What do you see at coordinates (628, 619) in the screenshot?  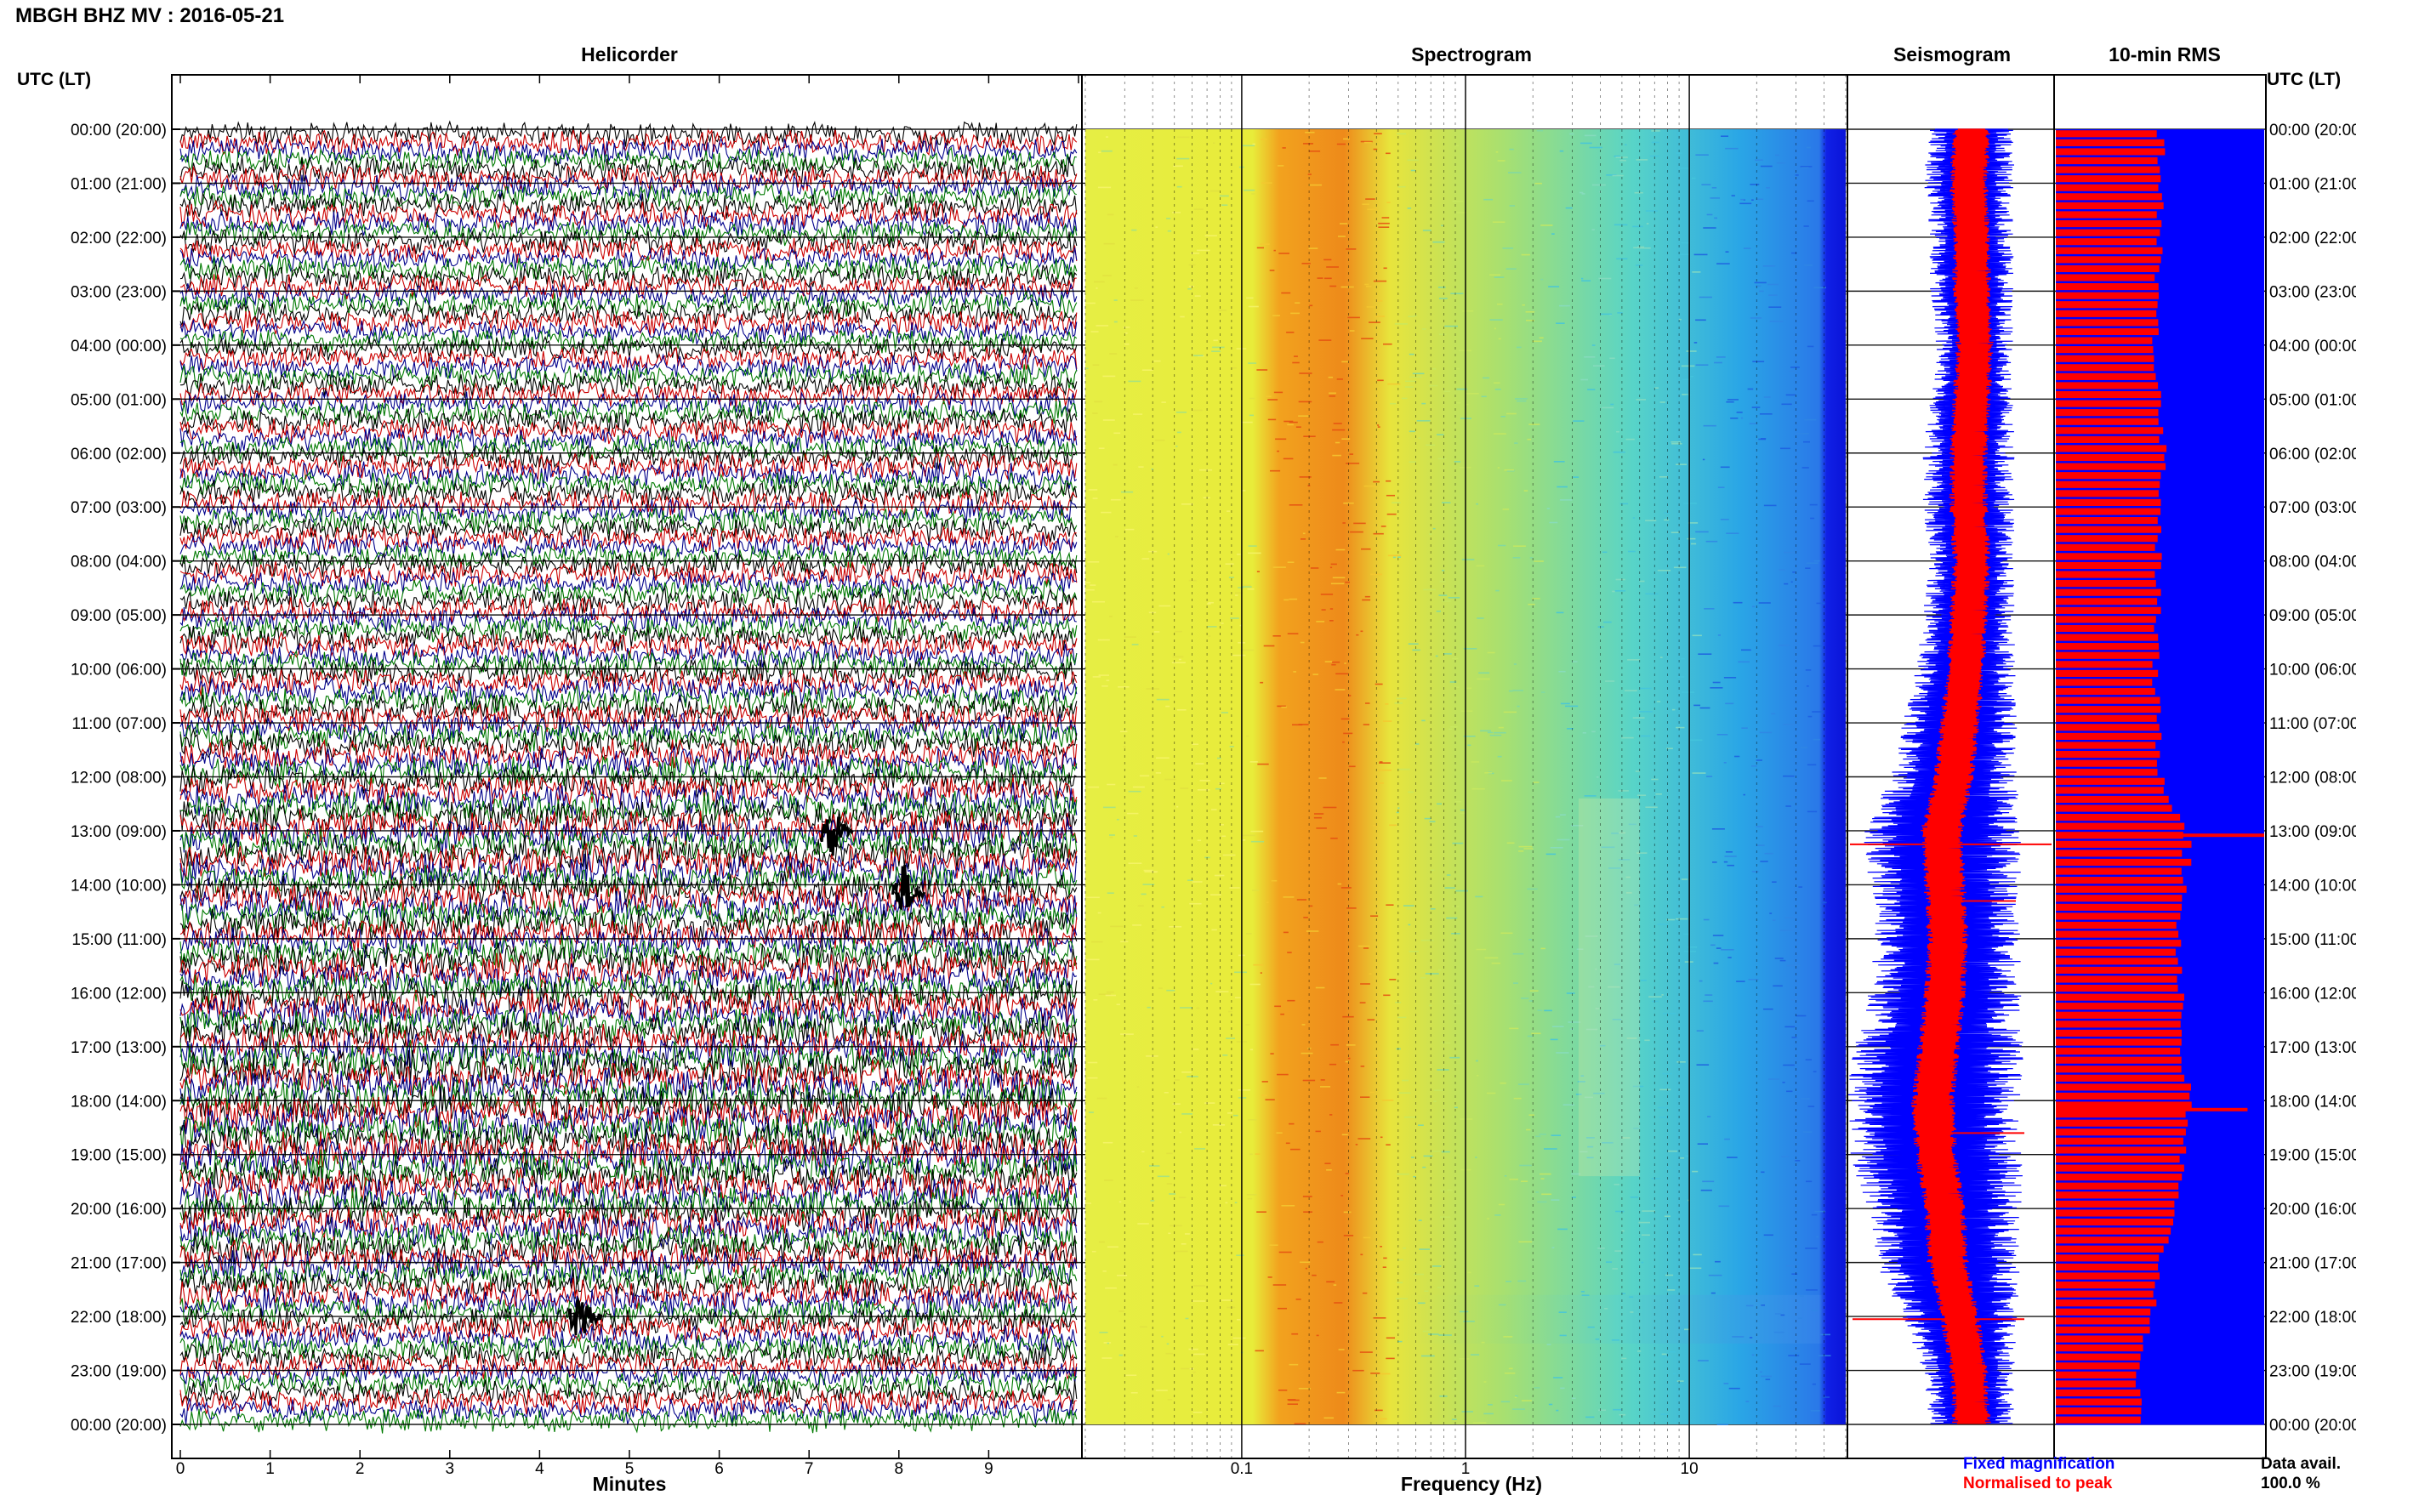 I see `helicorder-trace` at bounding box center [628, 619].